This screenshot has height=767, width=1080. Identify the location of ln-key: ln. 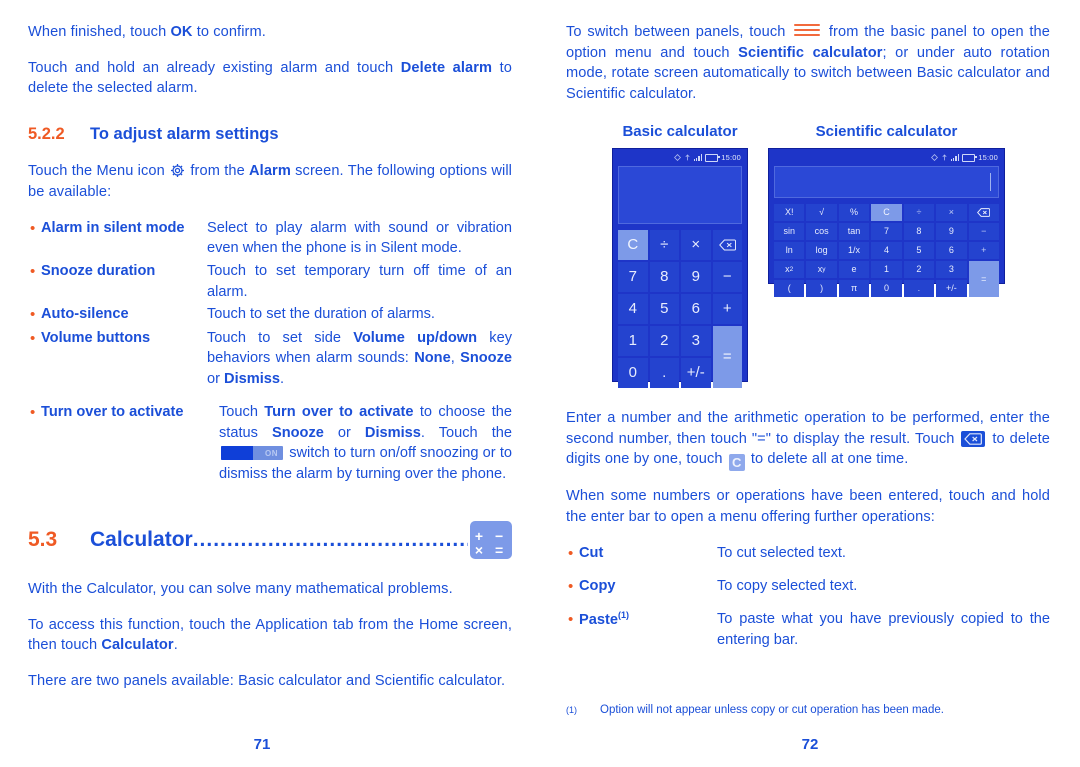
(789, 250).